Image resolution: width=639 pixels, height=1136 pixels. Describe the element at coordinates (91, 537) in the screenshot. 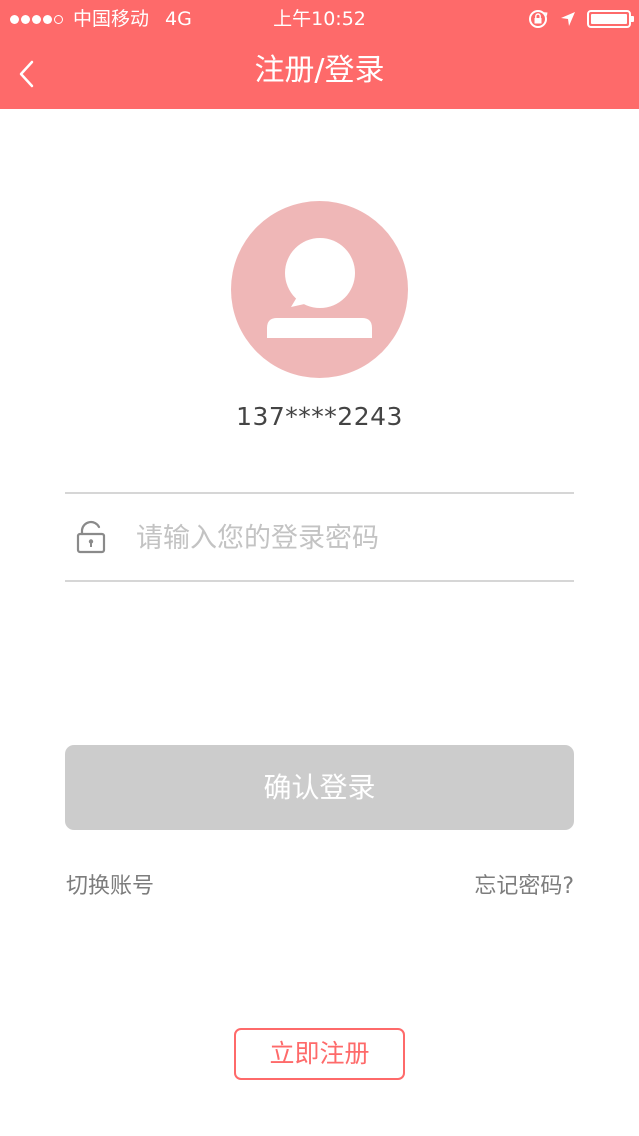

I see `unlock-icon` at that location.